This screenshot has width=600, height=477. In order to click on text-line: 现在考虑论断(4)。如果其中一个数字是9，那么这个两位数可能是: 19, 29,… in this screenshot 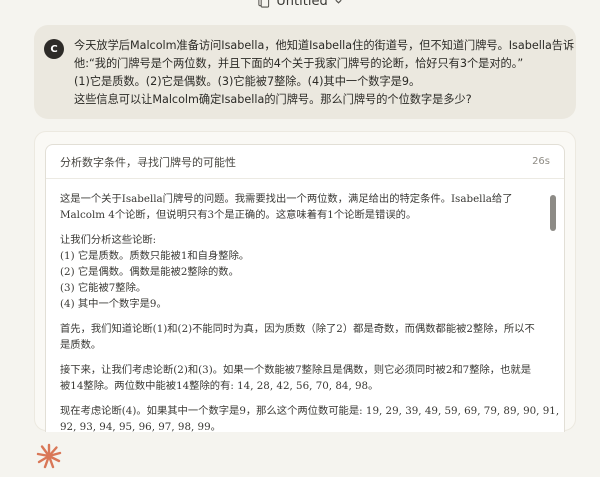, I will do `click(310, 411)`.